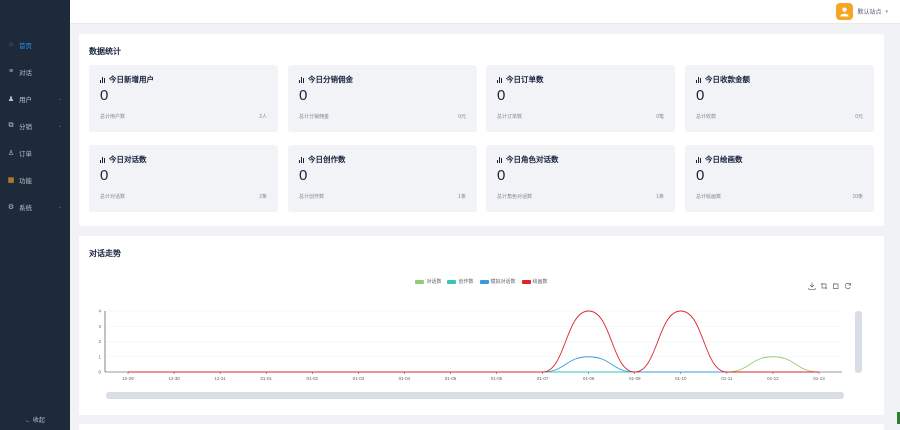  I want to click on bottom-panel, so click(481, 427).